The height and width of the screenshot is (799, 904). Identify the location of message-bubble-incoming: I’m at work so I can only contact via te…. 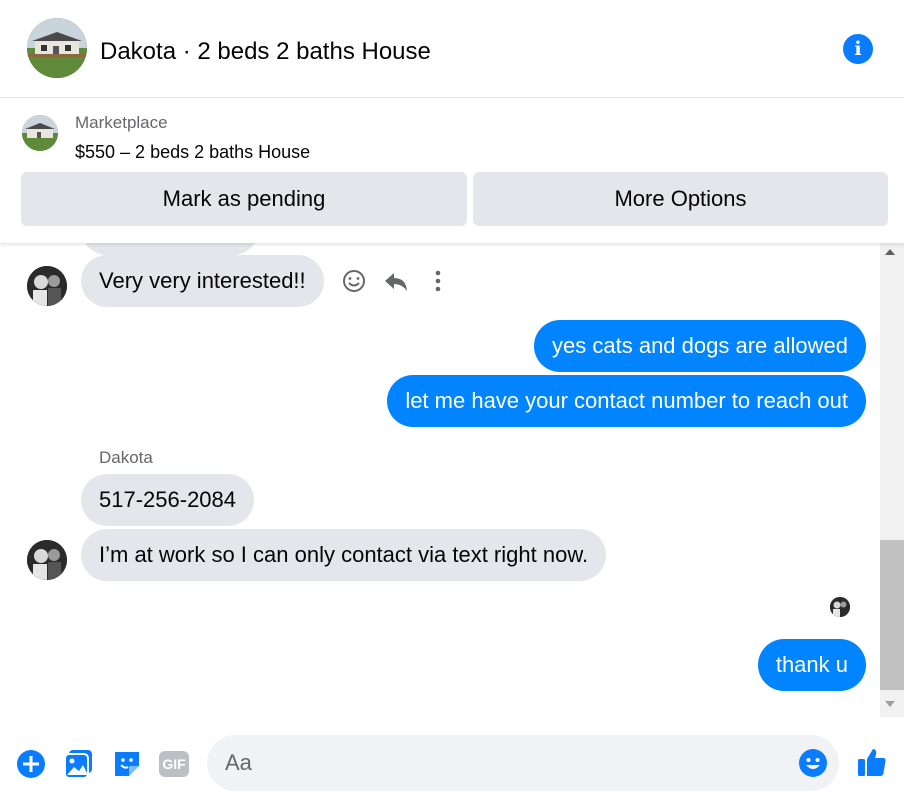
(344, 555).